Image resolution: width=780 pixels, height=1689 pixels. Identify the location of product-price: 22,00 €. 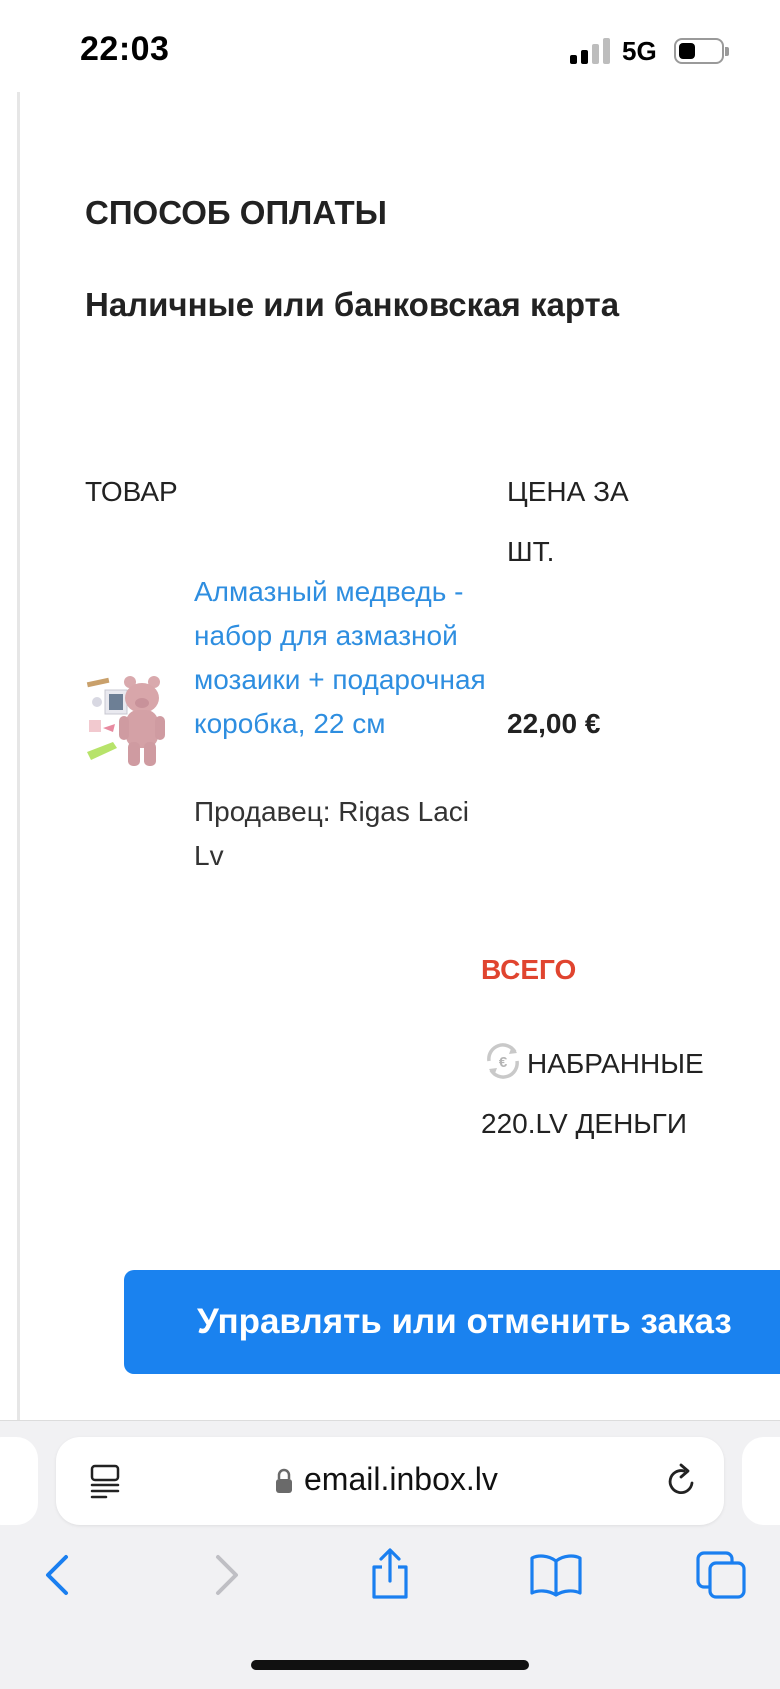
(554, 723).